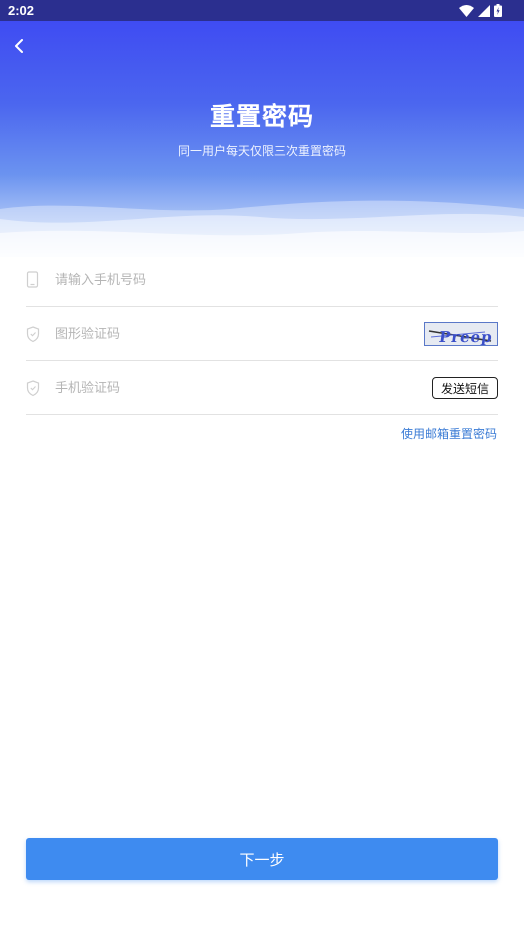 This screenshot has width=524, height=932. What do you see at coordinates (466, 336) in the screenshot?
I see `captcha-text: Preep` at bounding box center [466, 336].